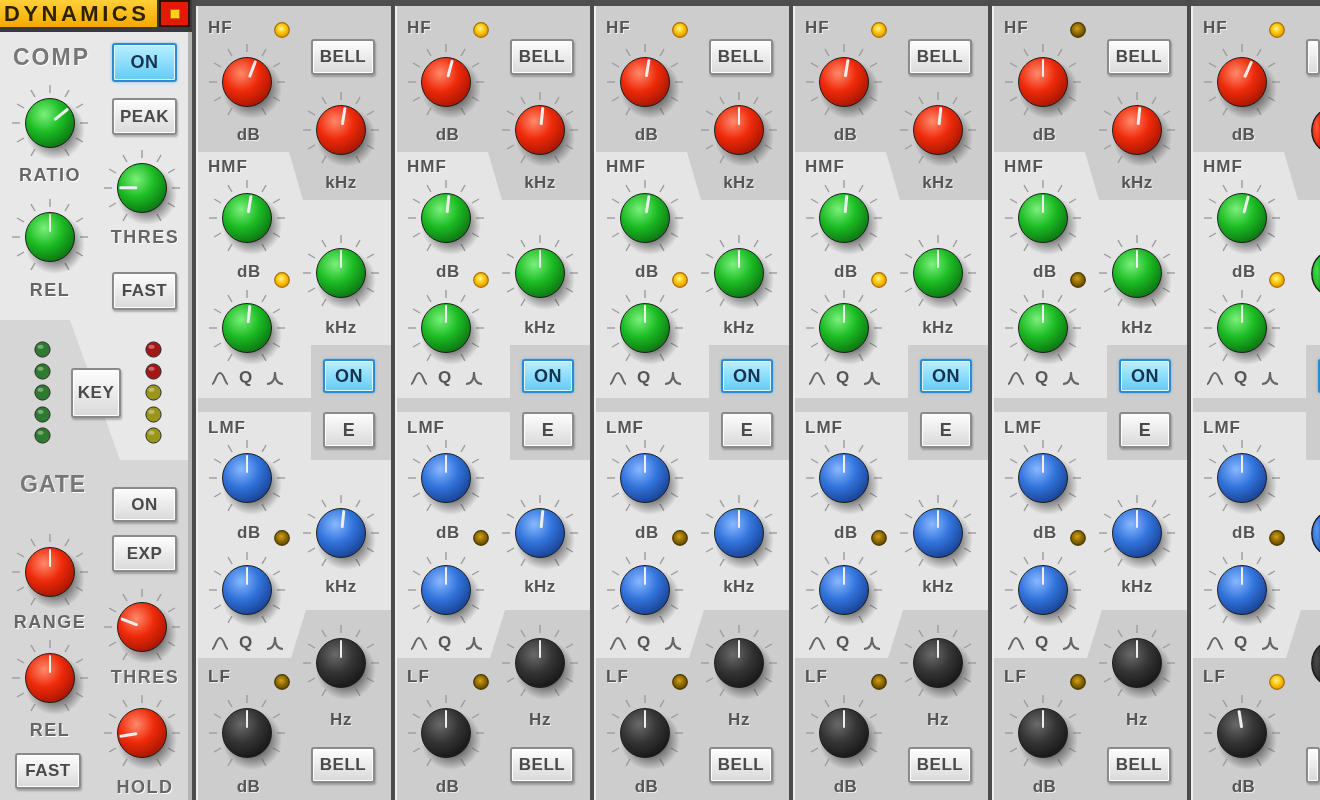 The image size is (1320, 800). What do you see at coordinates (53, 484) in the screenshot?
I see `section-title: GATE` at bounding box center [53, 484].